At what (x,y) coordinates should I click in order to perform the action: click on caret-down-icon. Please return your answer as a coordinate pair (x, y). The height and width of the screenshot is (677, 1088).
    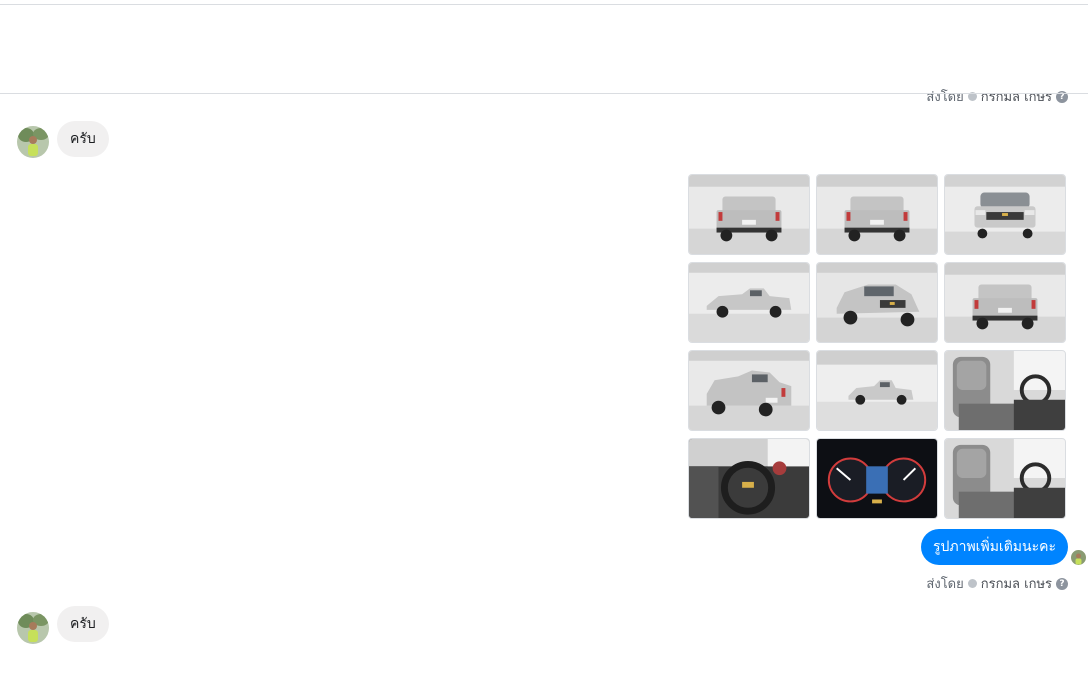
    Looking at the image, I should click on (174, 60).